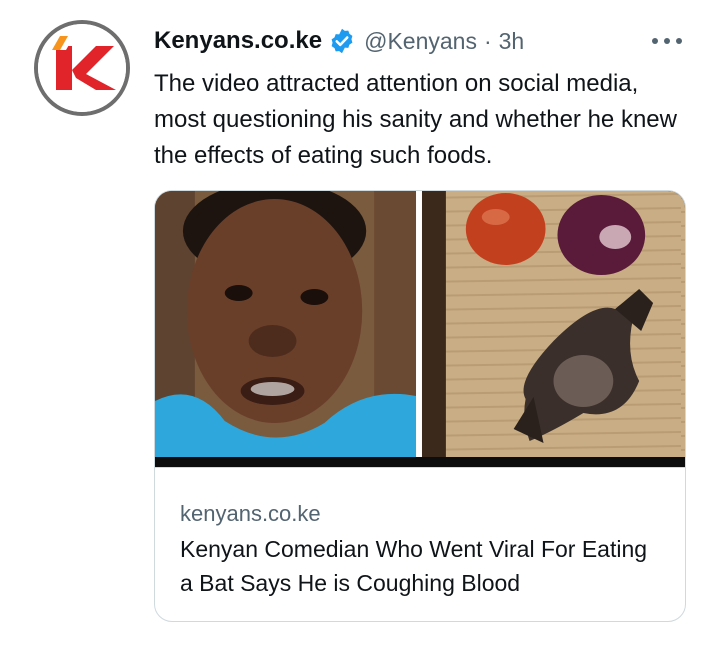  I want to click on author-handle: @Kenyans, so click(420, 41).